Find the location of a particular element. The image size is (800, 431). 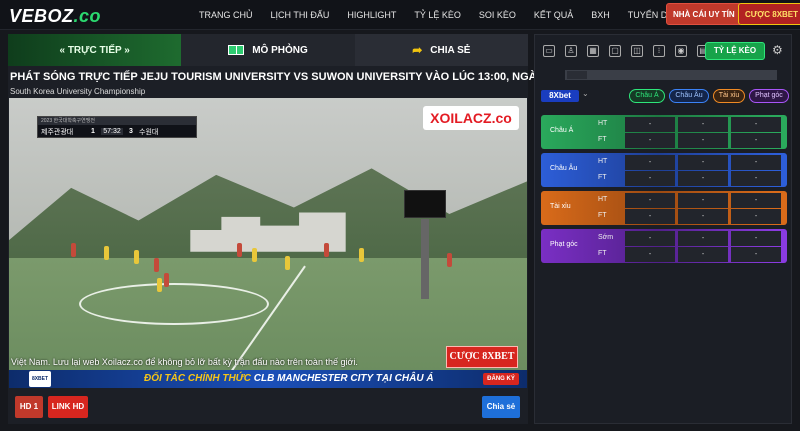

tab-simulation: MÔ PHỎNG is located at coordinates (268, 50).